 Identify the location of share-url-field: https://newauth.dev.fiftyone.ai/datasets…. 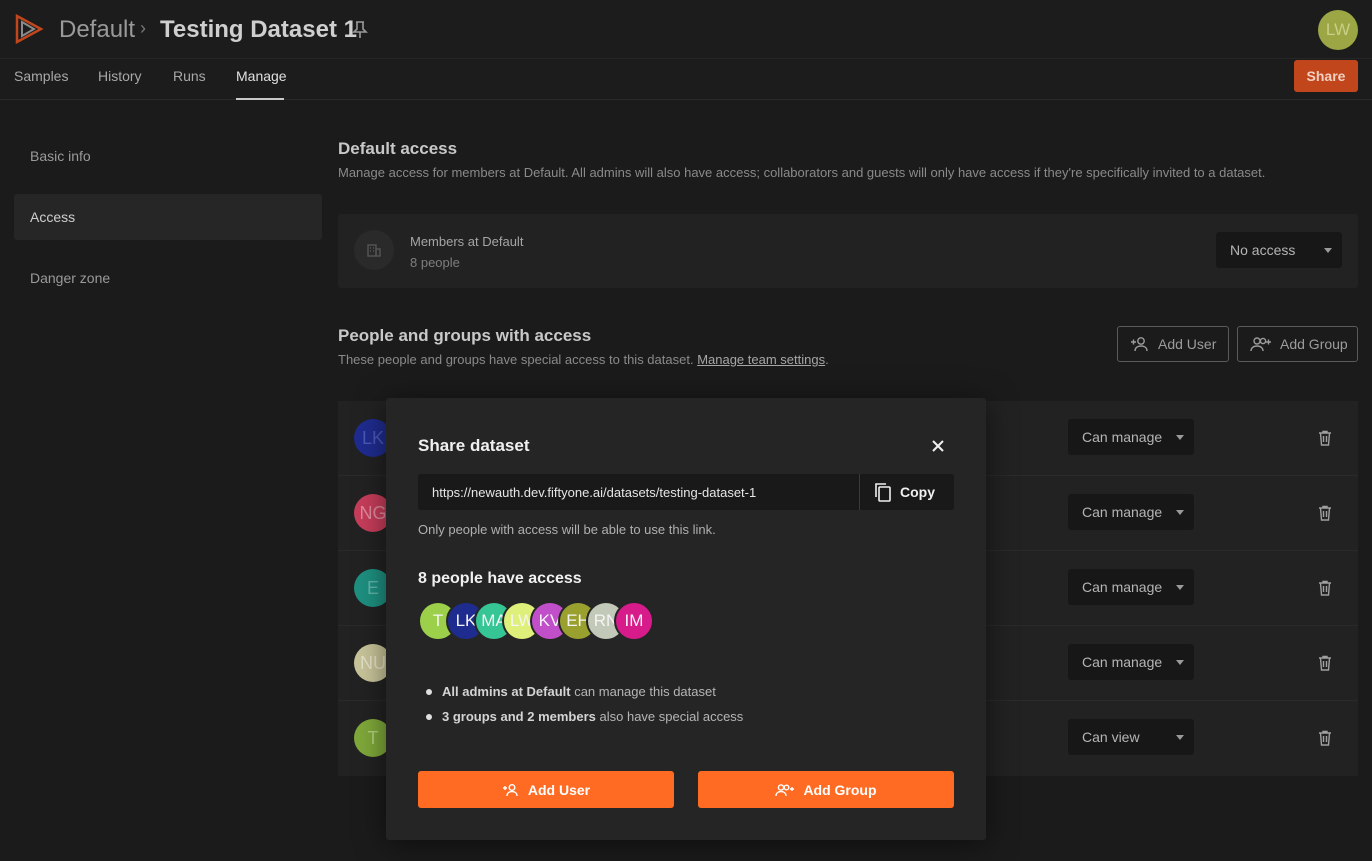
(686, 492).